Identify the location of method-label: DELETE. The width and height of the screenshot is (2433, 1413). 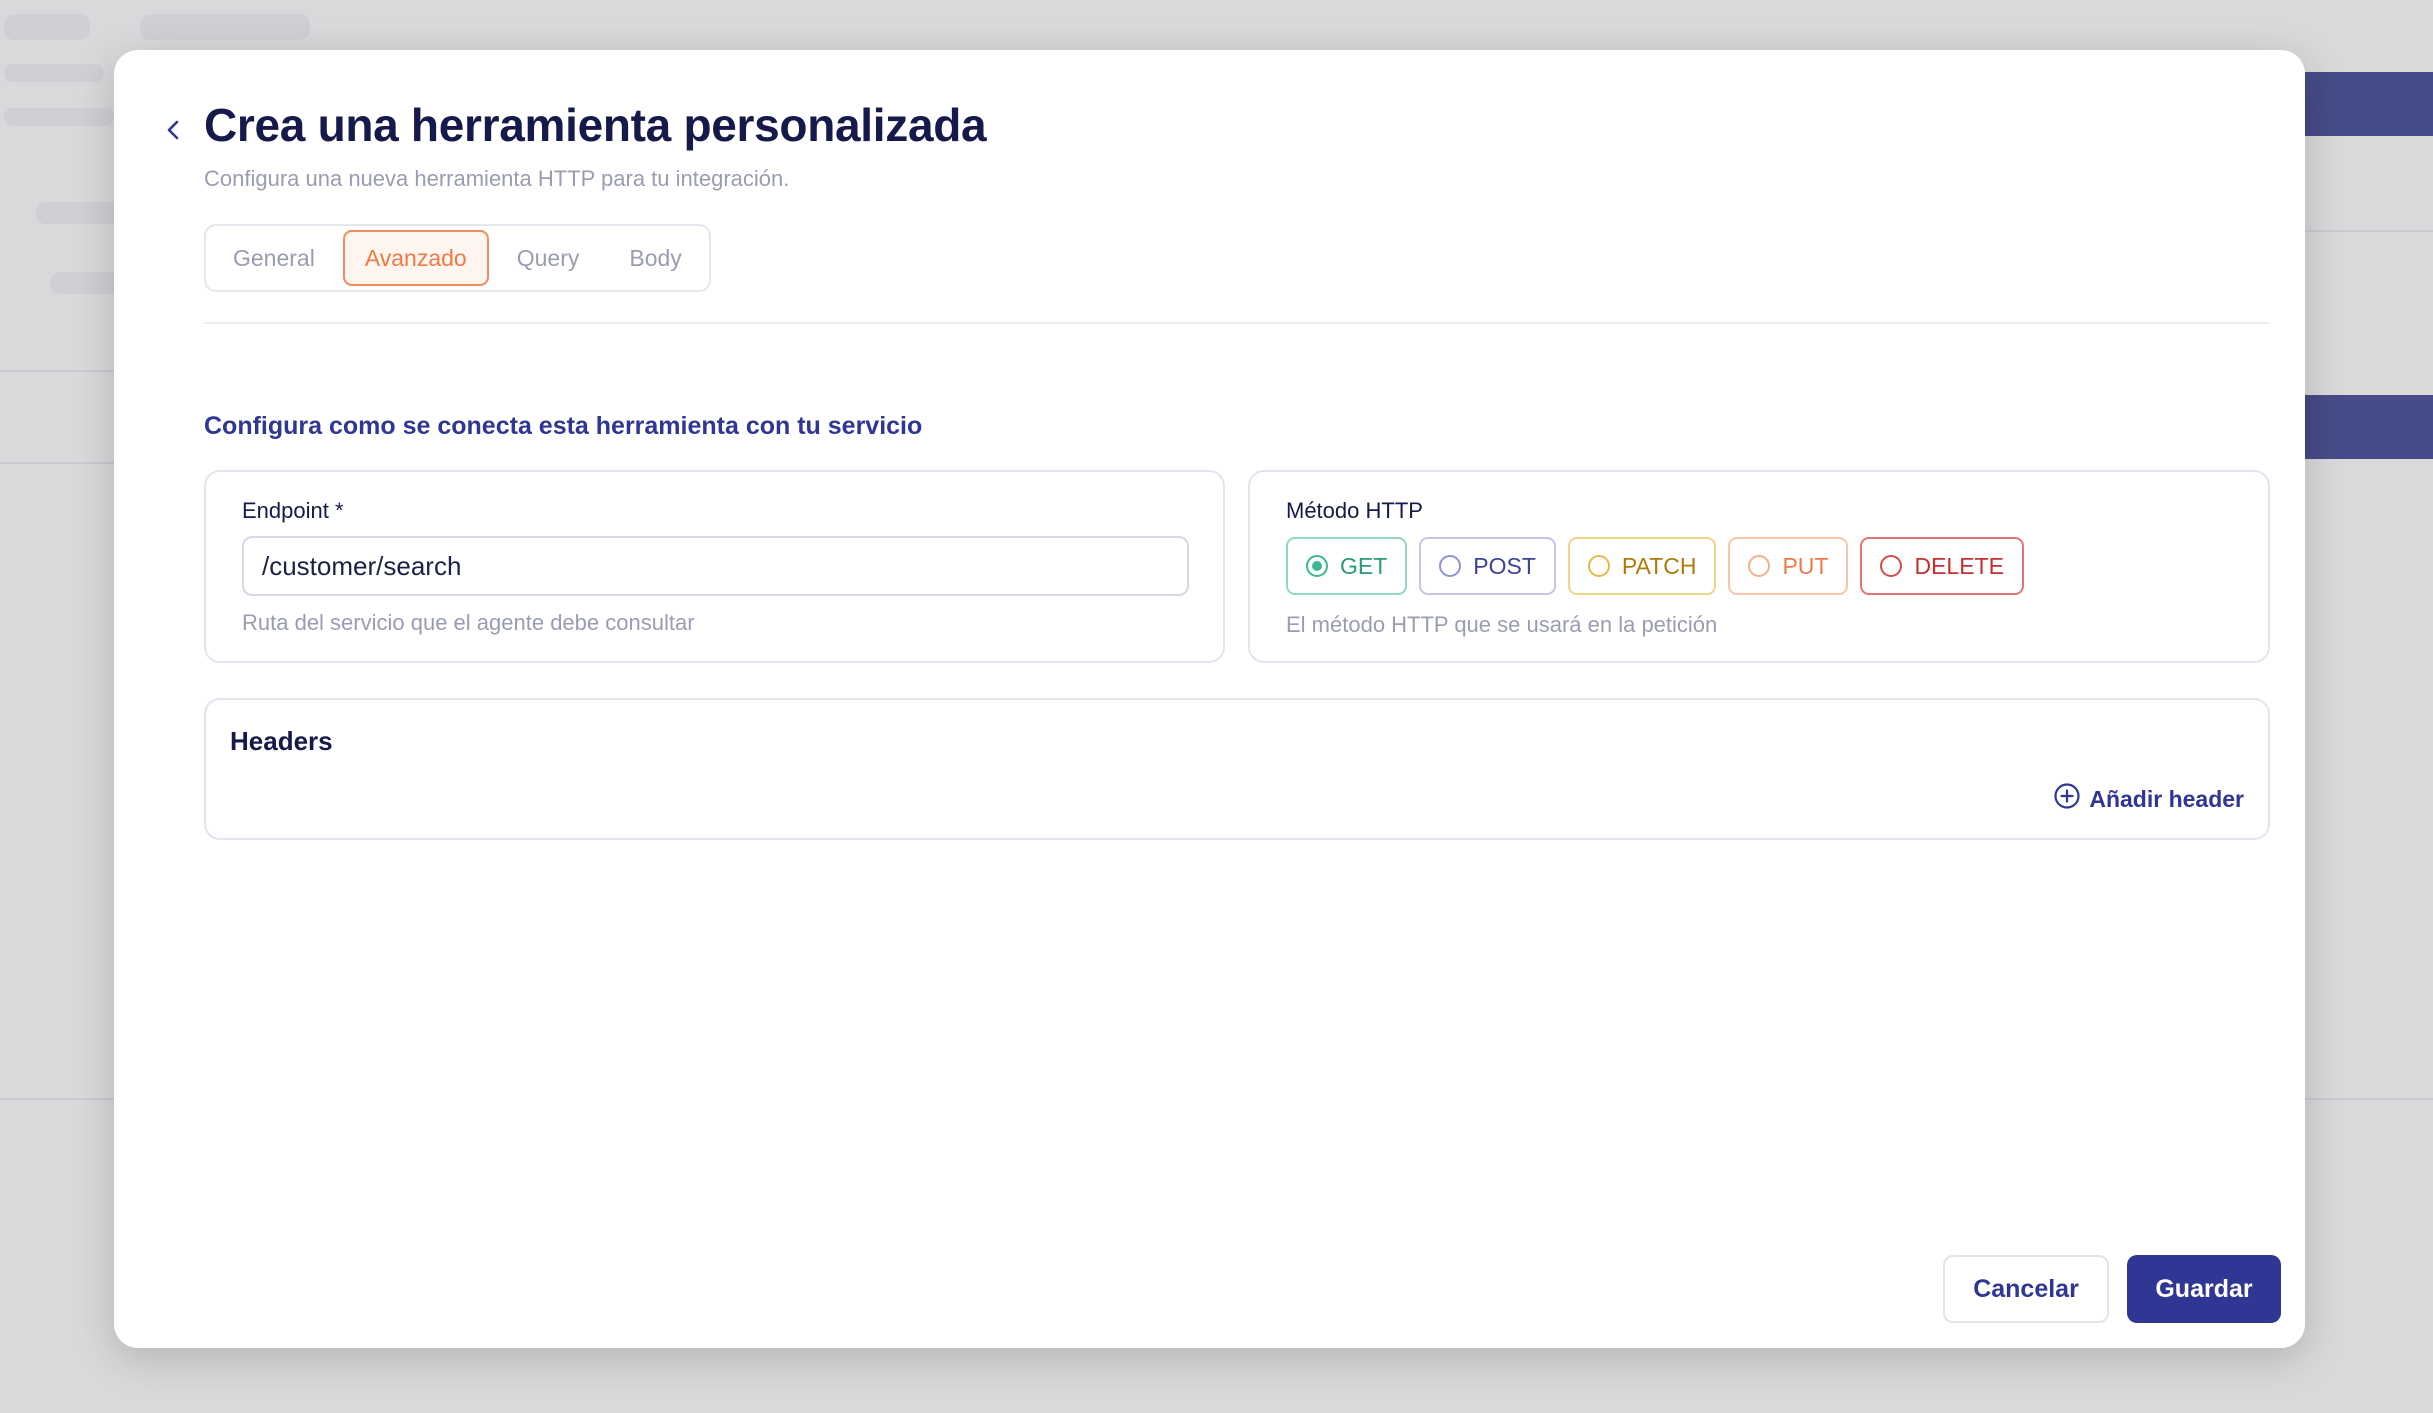
(1959, 565).